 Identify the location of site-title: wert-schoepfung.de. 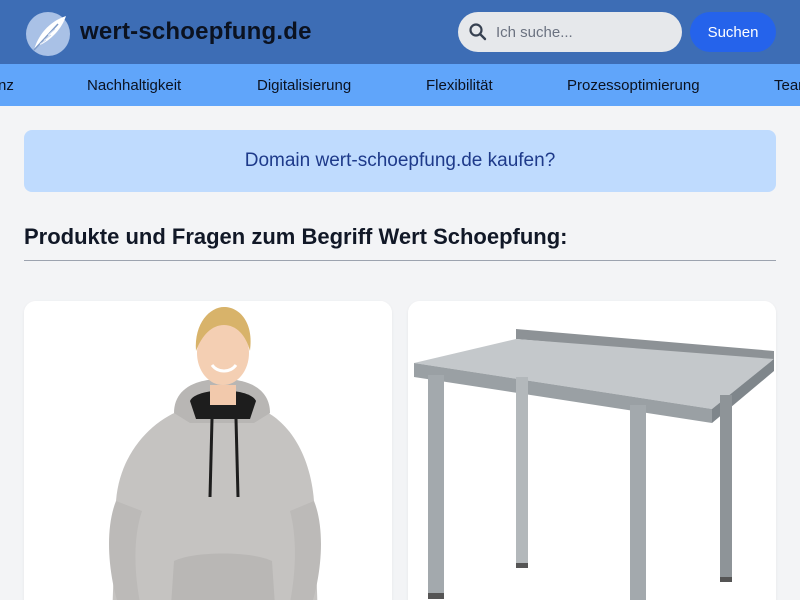
(196, 32).